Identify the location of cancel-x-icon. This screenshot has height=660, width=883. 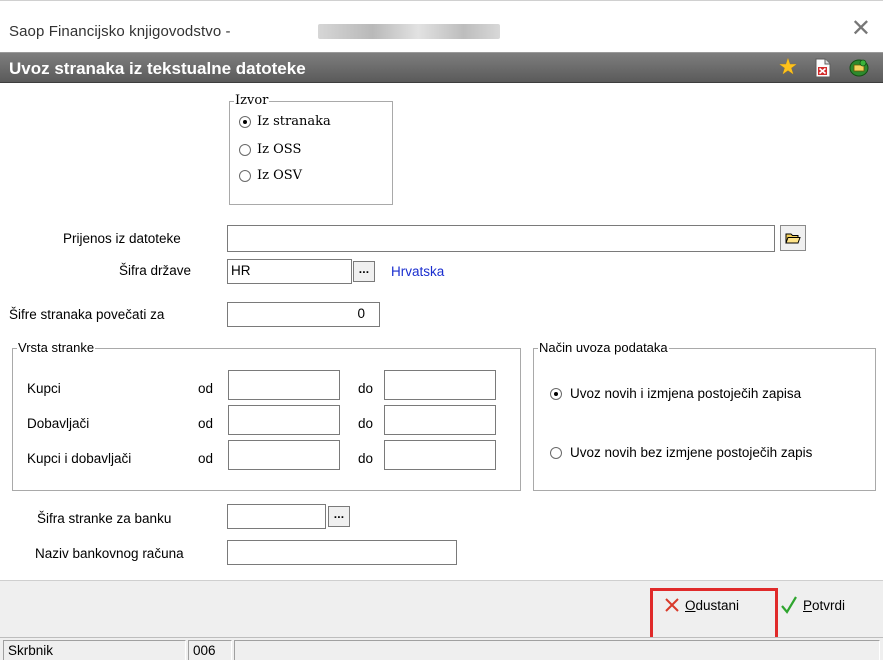
(672, 605).